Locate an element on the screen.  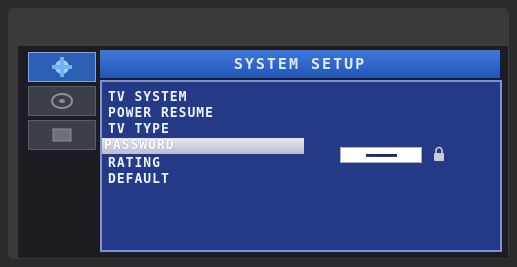
menu-item-default: DEFAULT is located at coordinates (138, 180).